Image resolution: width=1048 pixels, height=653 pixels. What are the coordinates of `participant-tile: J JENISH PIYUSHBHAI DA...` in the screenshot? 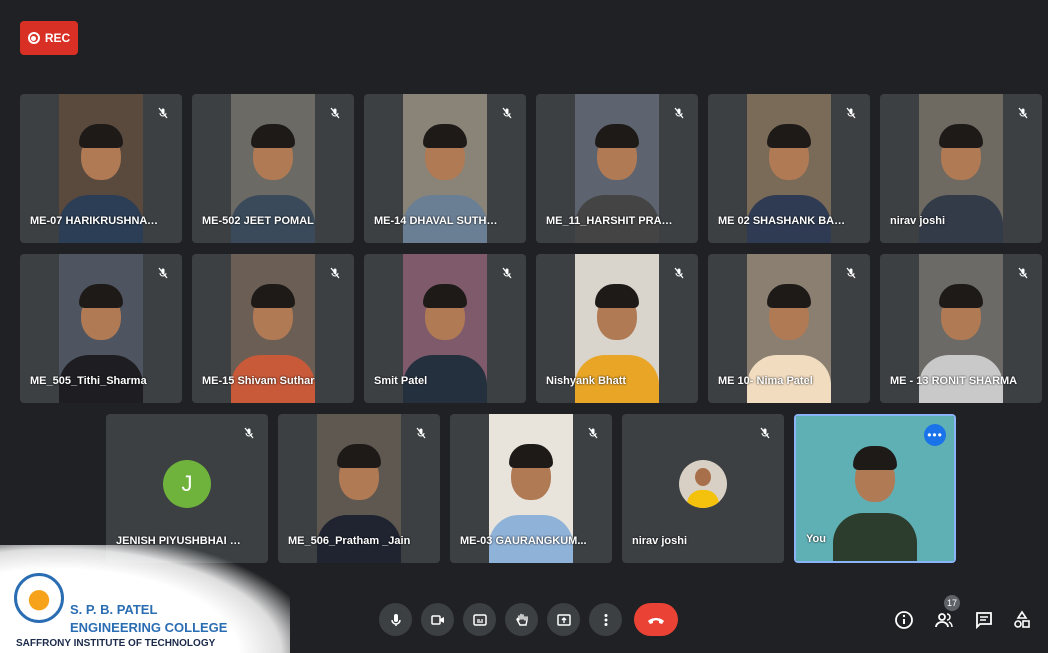 It's located at (187, 488).